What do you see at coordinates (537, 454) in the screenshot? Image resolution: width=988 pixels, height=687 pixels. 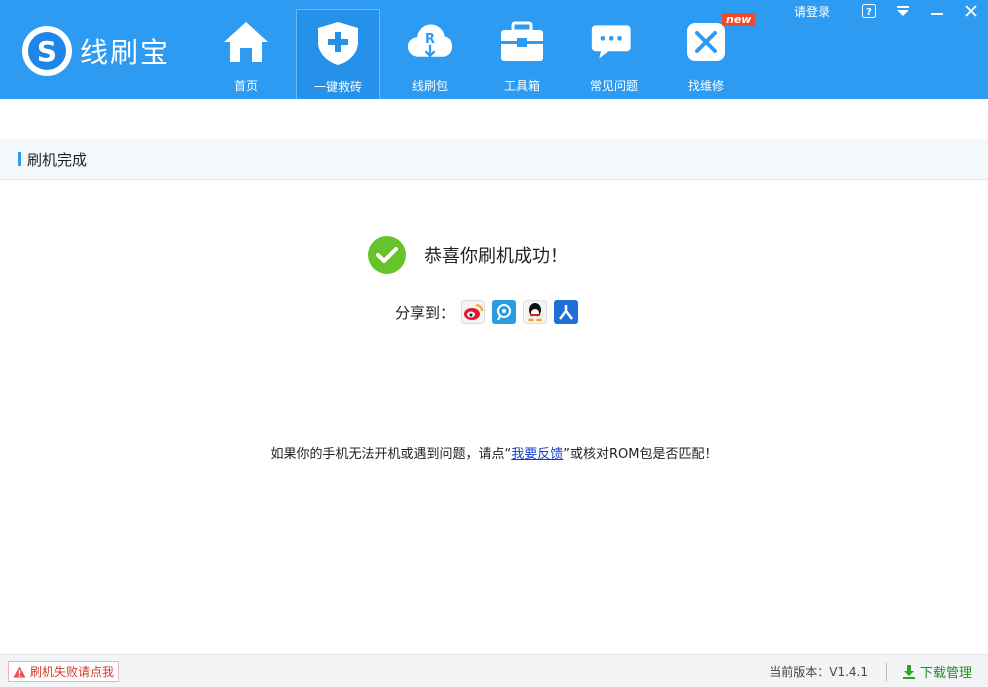 I see `feedback-link: 我要反馈` at bounding box center [537, 454].